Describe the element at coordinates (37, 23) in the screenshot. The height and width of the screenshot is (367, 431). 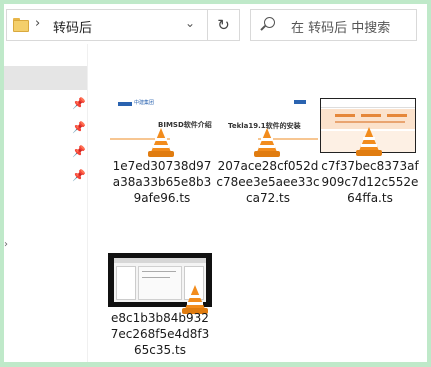
I see `chevron-right-icon: ›` at that location.